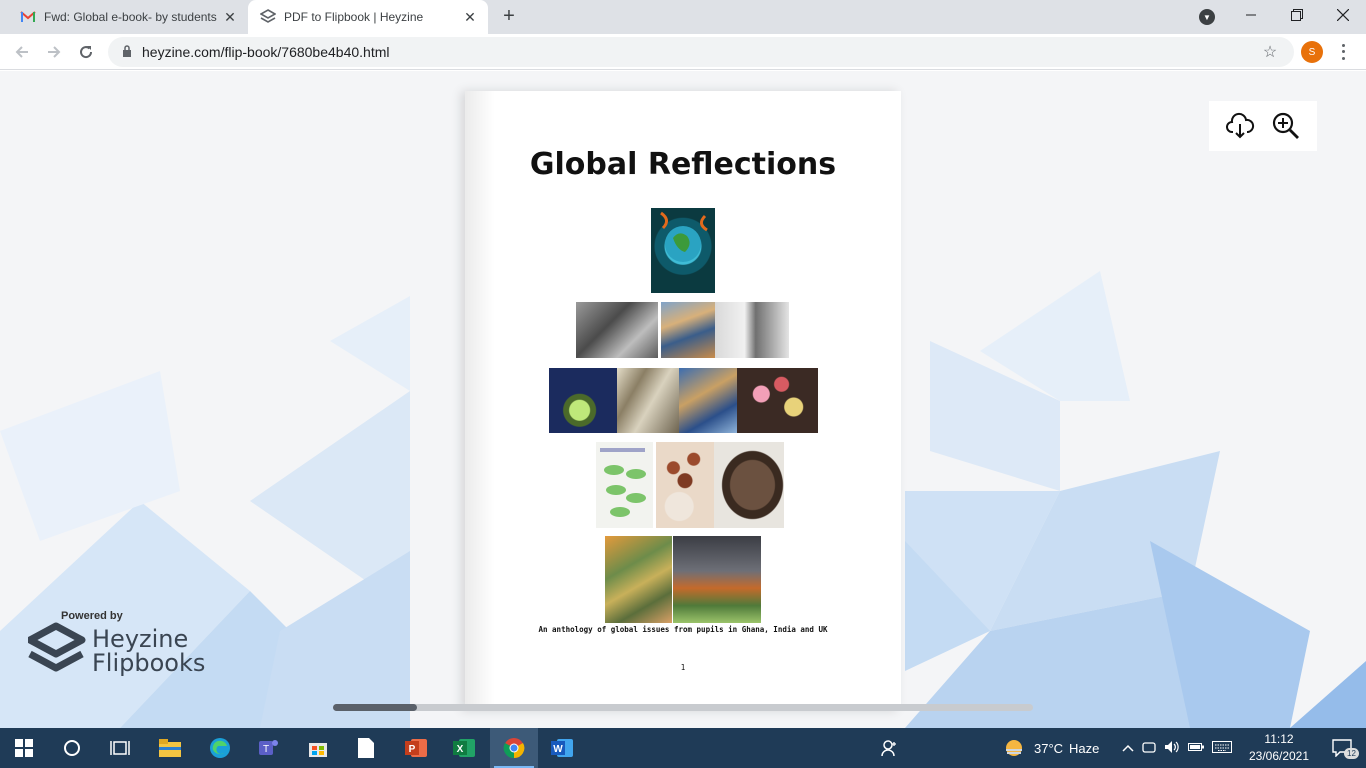 The height and width of the screenshot is (768, 1366). I want to click on teams-icon: T 9+, so click(384, 748).